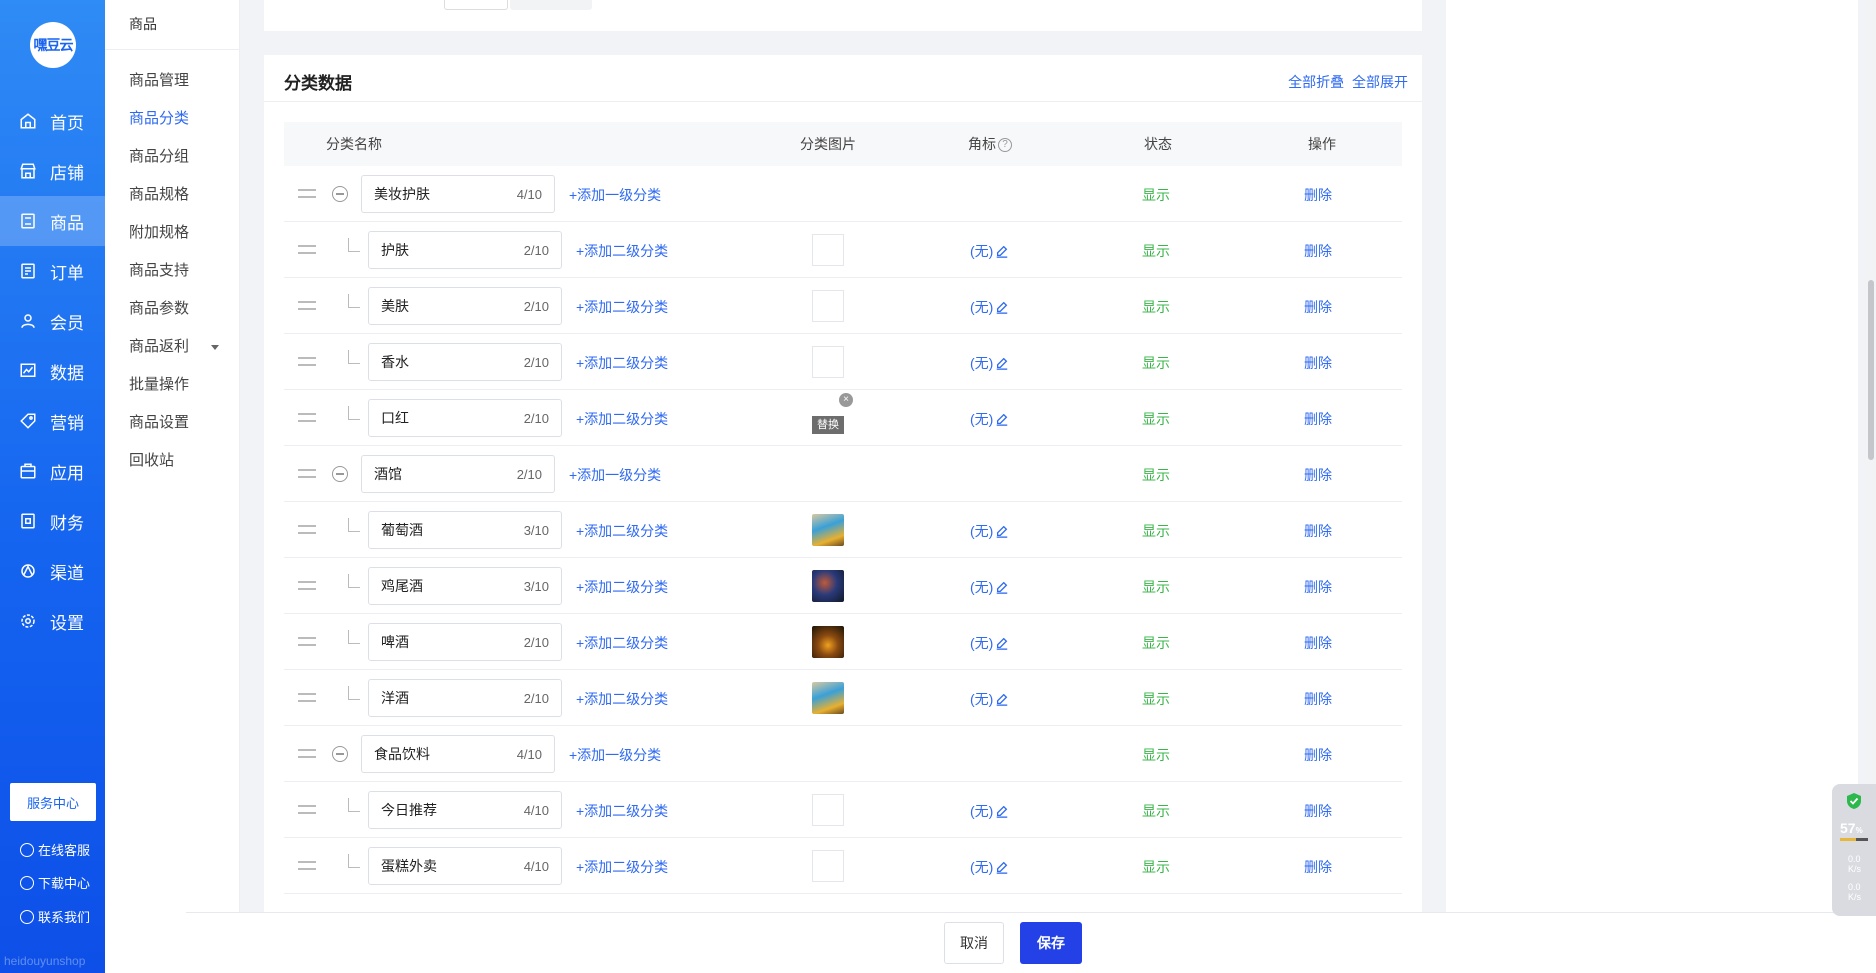 The height and width of the screenshot is (973, 1876). Describe the element at coordinates (832, 413) in the screenshot. I see `category-image-slot: 替换 ×` at that location.